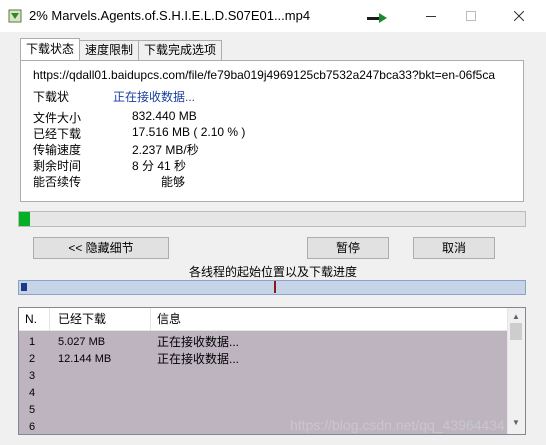  I want to click on maximize-icon, so click(471, 16).